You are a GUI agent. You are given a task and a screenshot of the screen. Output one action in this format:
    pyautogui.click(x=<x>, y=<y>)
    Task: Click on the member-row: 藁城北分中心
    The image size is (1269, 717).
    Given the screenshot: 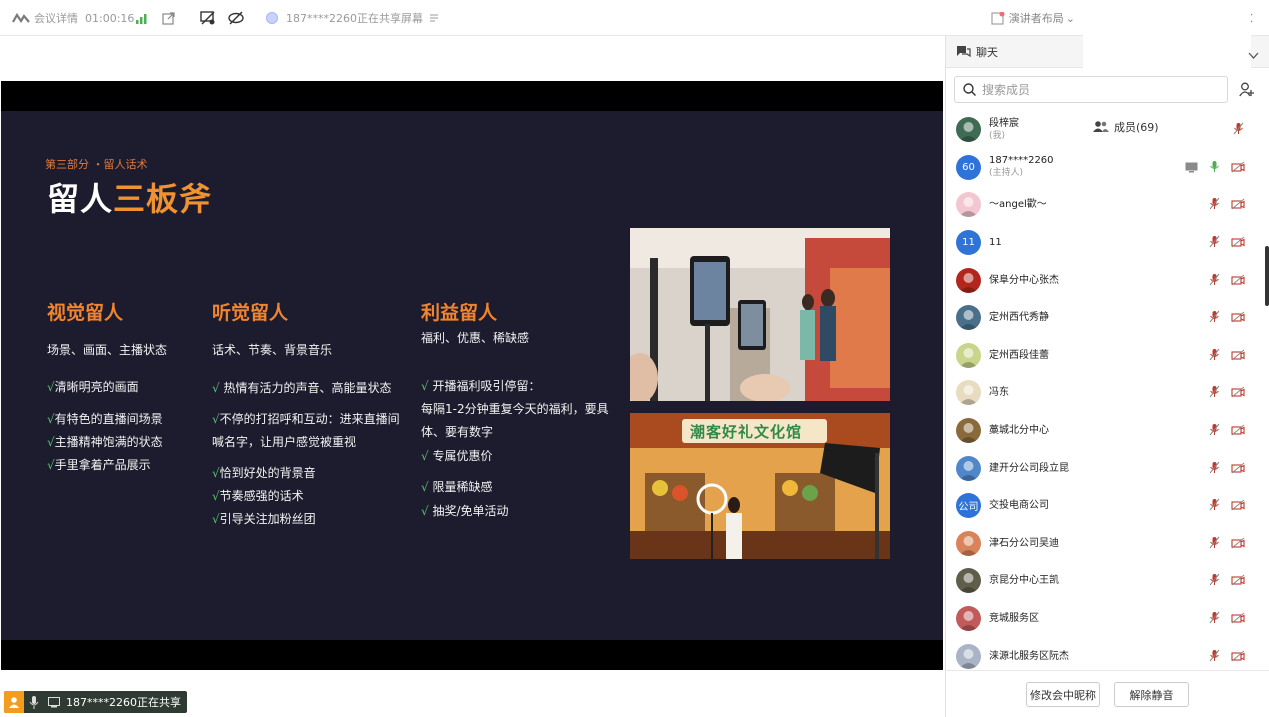 What is the action you would take?
    pyautogui.click(x=1103, y=431)
    